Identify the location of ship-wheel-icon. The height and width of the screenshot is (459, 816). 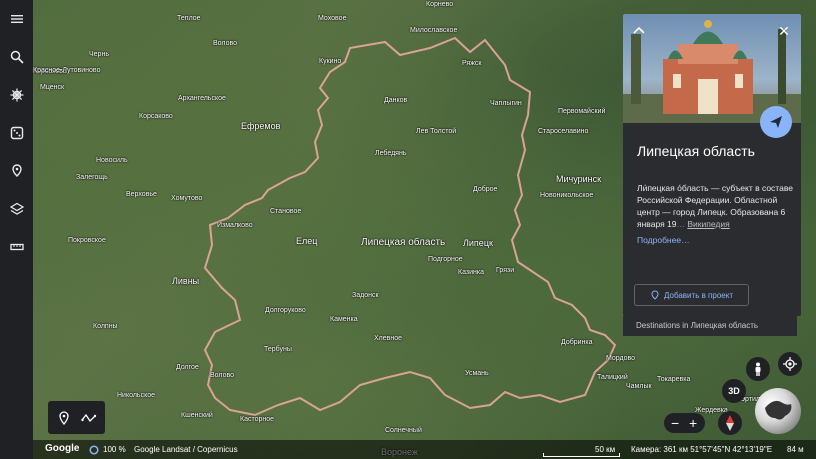
(16, 95).